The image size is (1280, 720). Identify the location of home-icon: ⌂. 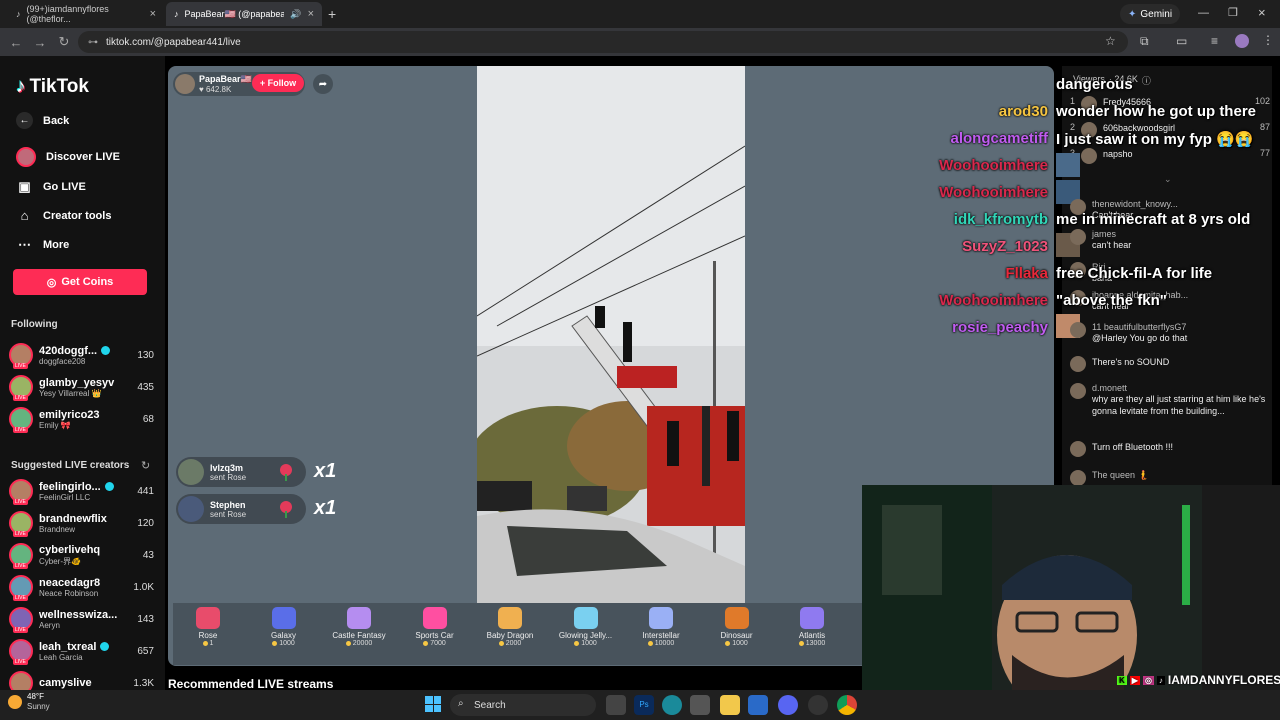
(24, 215).